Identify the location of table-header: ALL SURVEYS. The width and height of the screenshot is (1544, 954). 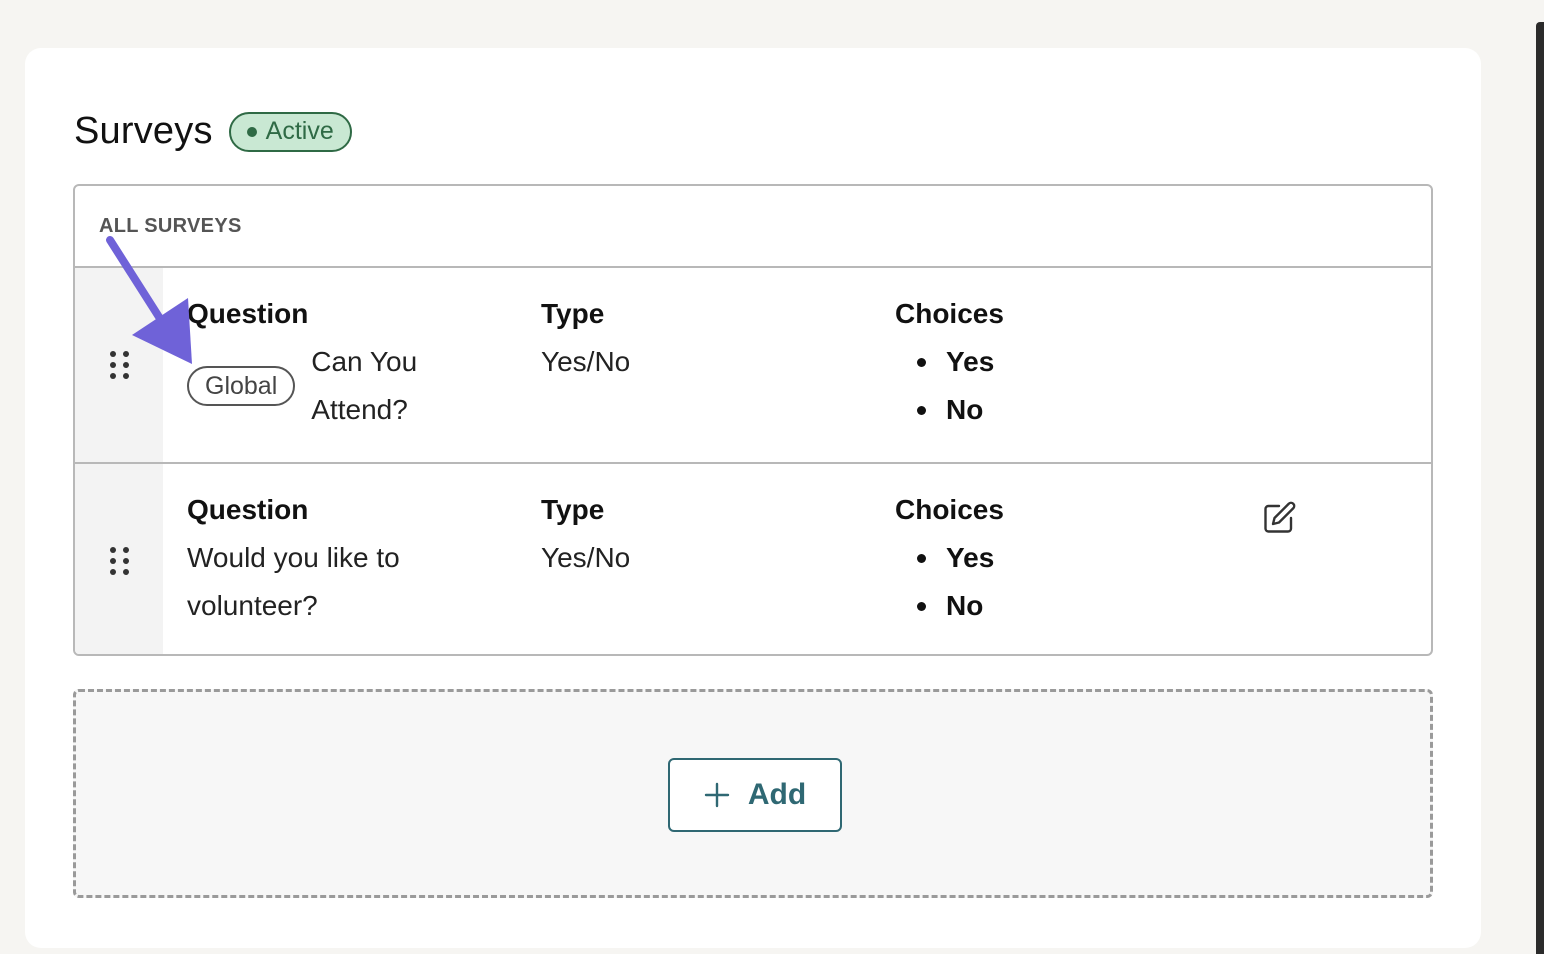
(753, 227).